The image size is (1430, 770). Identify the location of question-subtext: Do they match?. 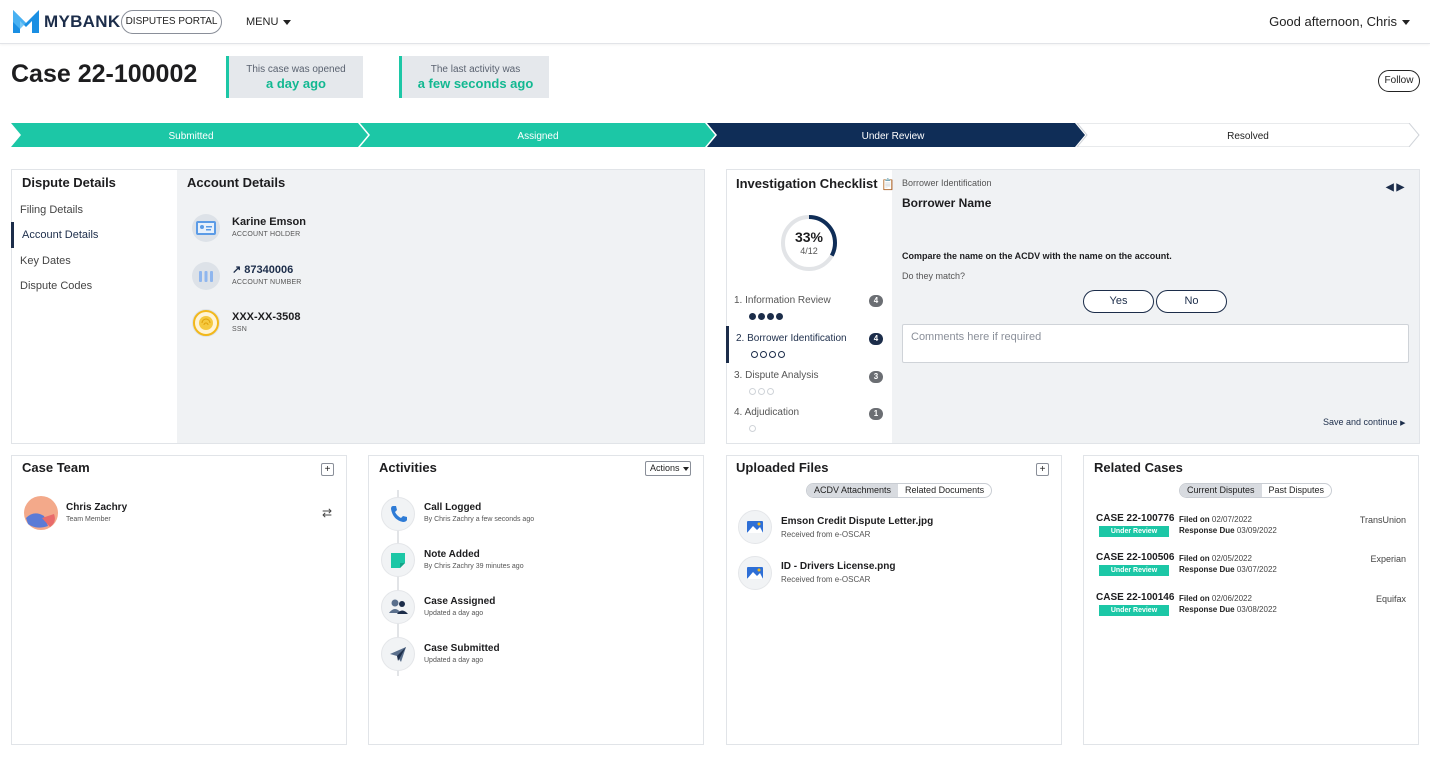
(934, 276).